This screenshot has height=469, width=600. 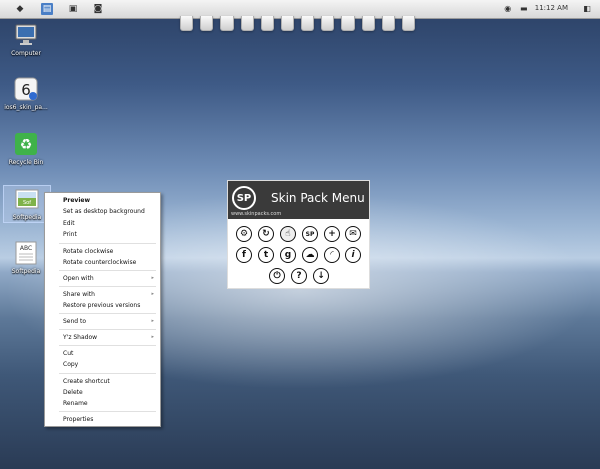 I want to click on text-thumb-text: ABC, so click(x=26, y=248).